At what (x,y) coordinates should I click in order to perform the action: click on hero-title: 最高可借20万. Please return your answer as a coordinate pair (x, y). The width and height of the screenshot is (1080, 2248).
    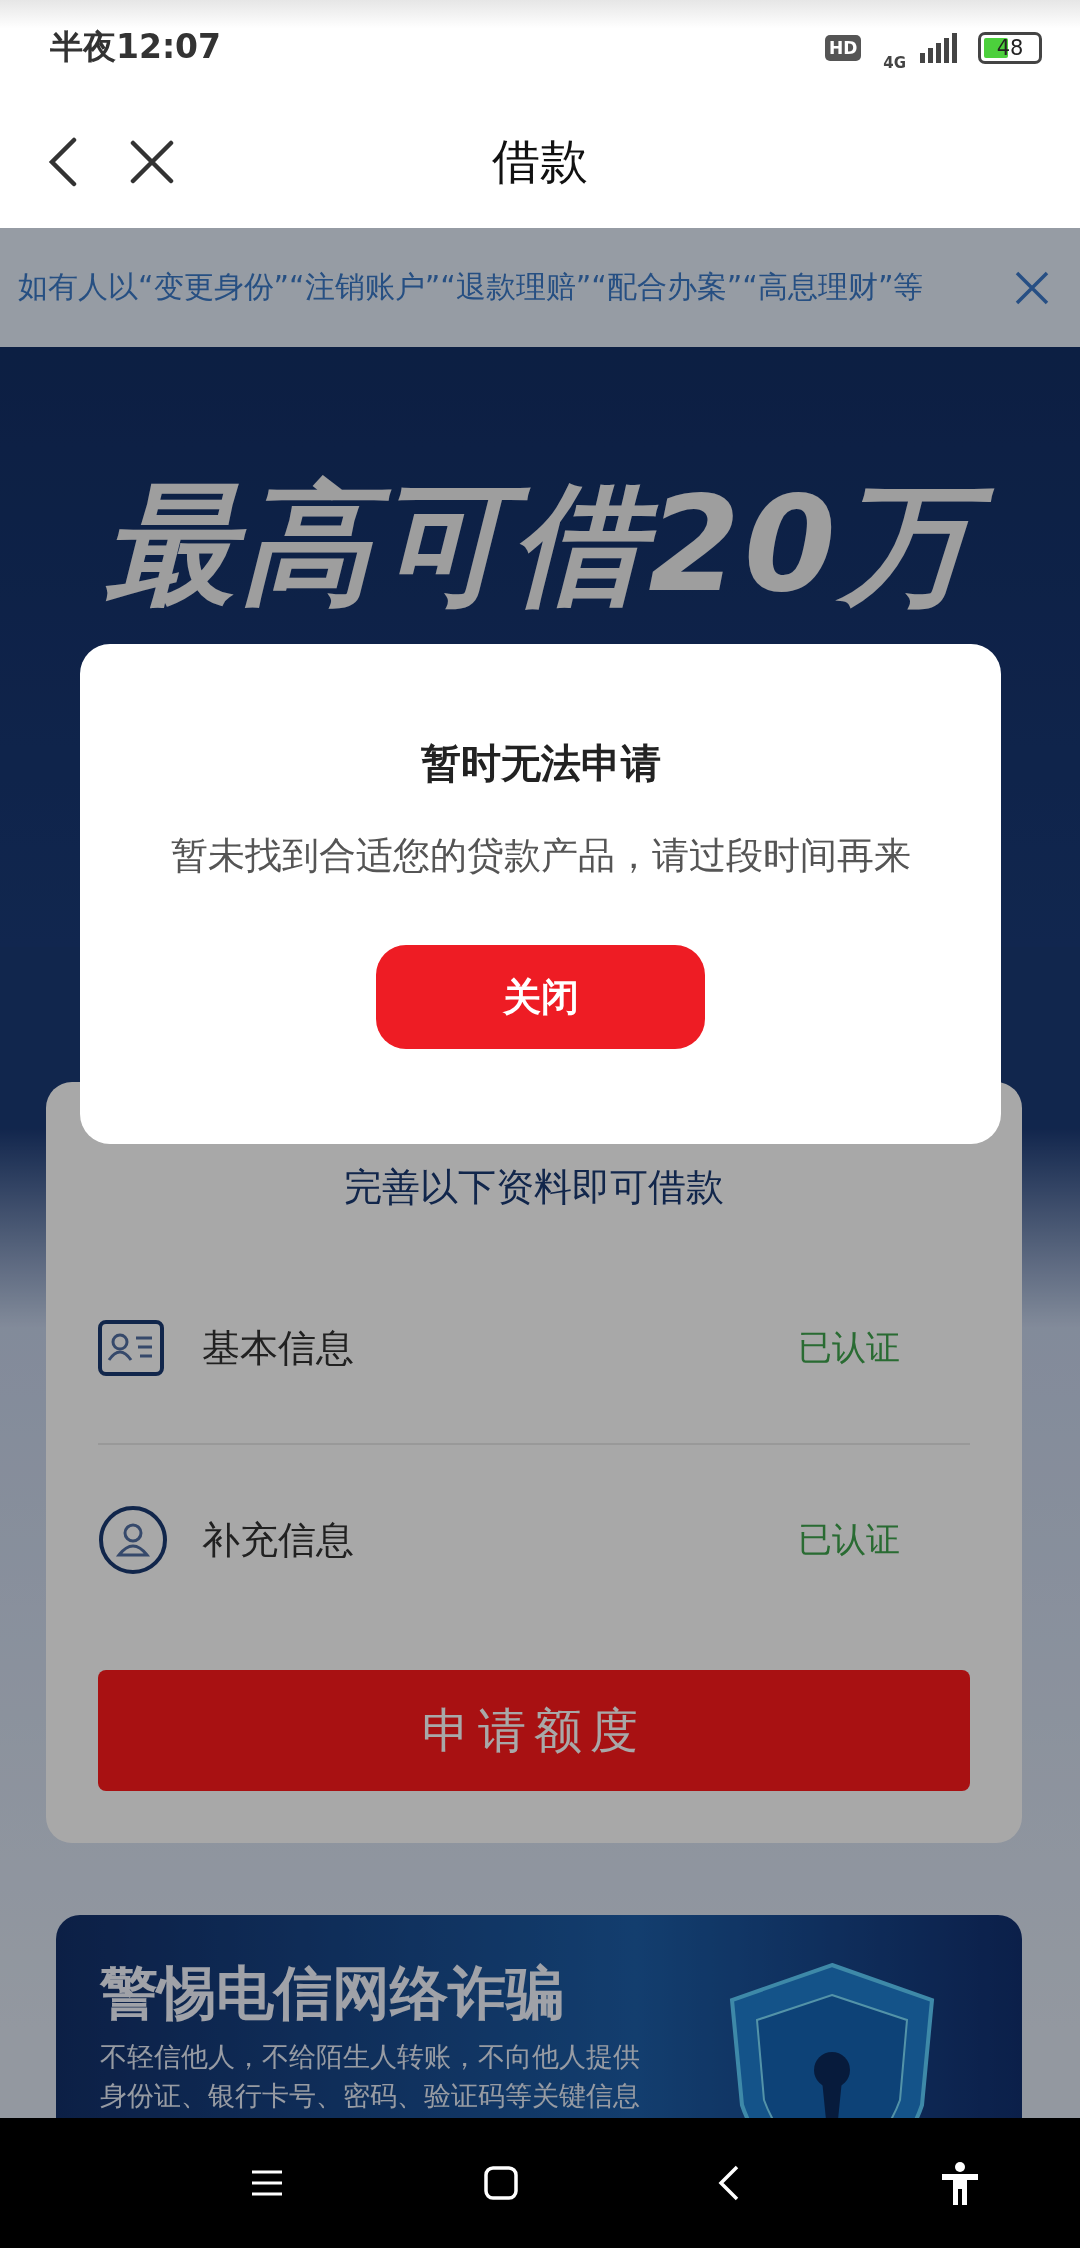
    Looking at the image, I should click on (540, 491).